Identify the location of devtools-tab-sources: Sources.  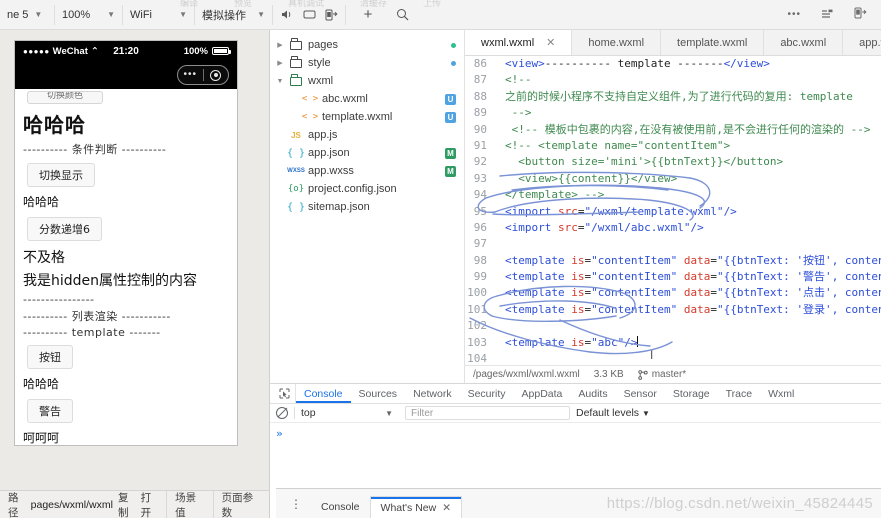
(378, 393).